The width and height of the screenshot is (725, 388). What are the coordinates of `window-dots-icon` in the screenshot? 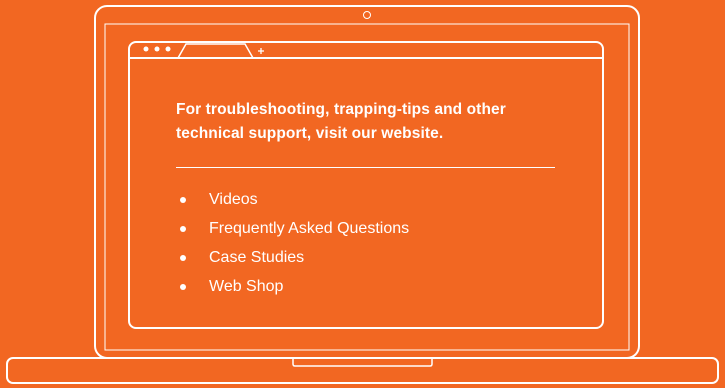 It's located at (157, 49).